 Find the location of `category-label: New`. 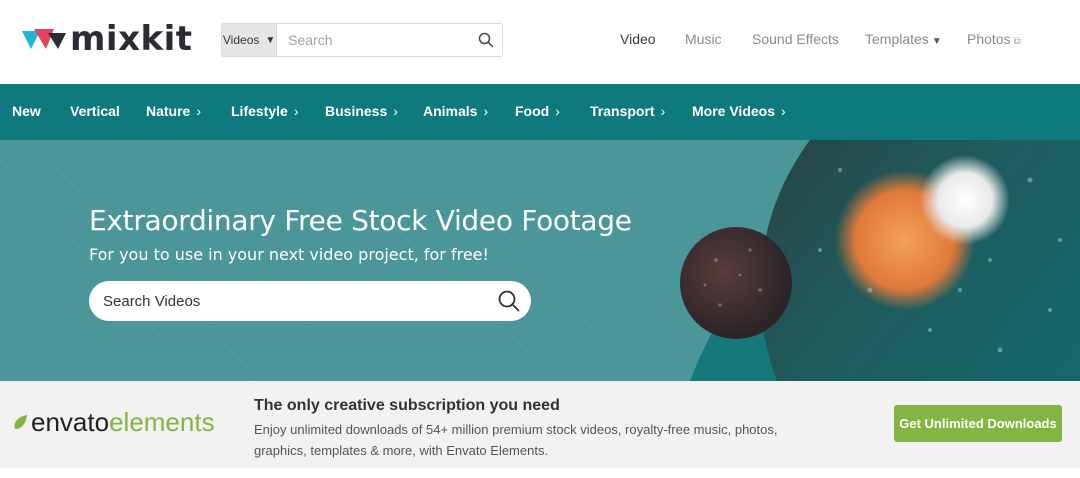

category-label: New is located at coordinates (26, 111).